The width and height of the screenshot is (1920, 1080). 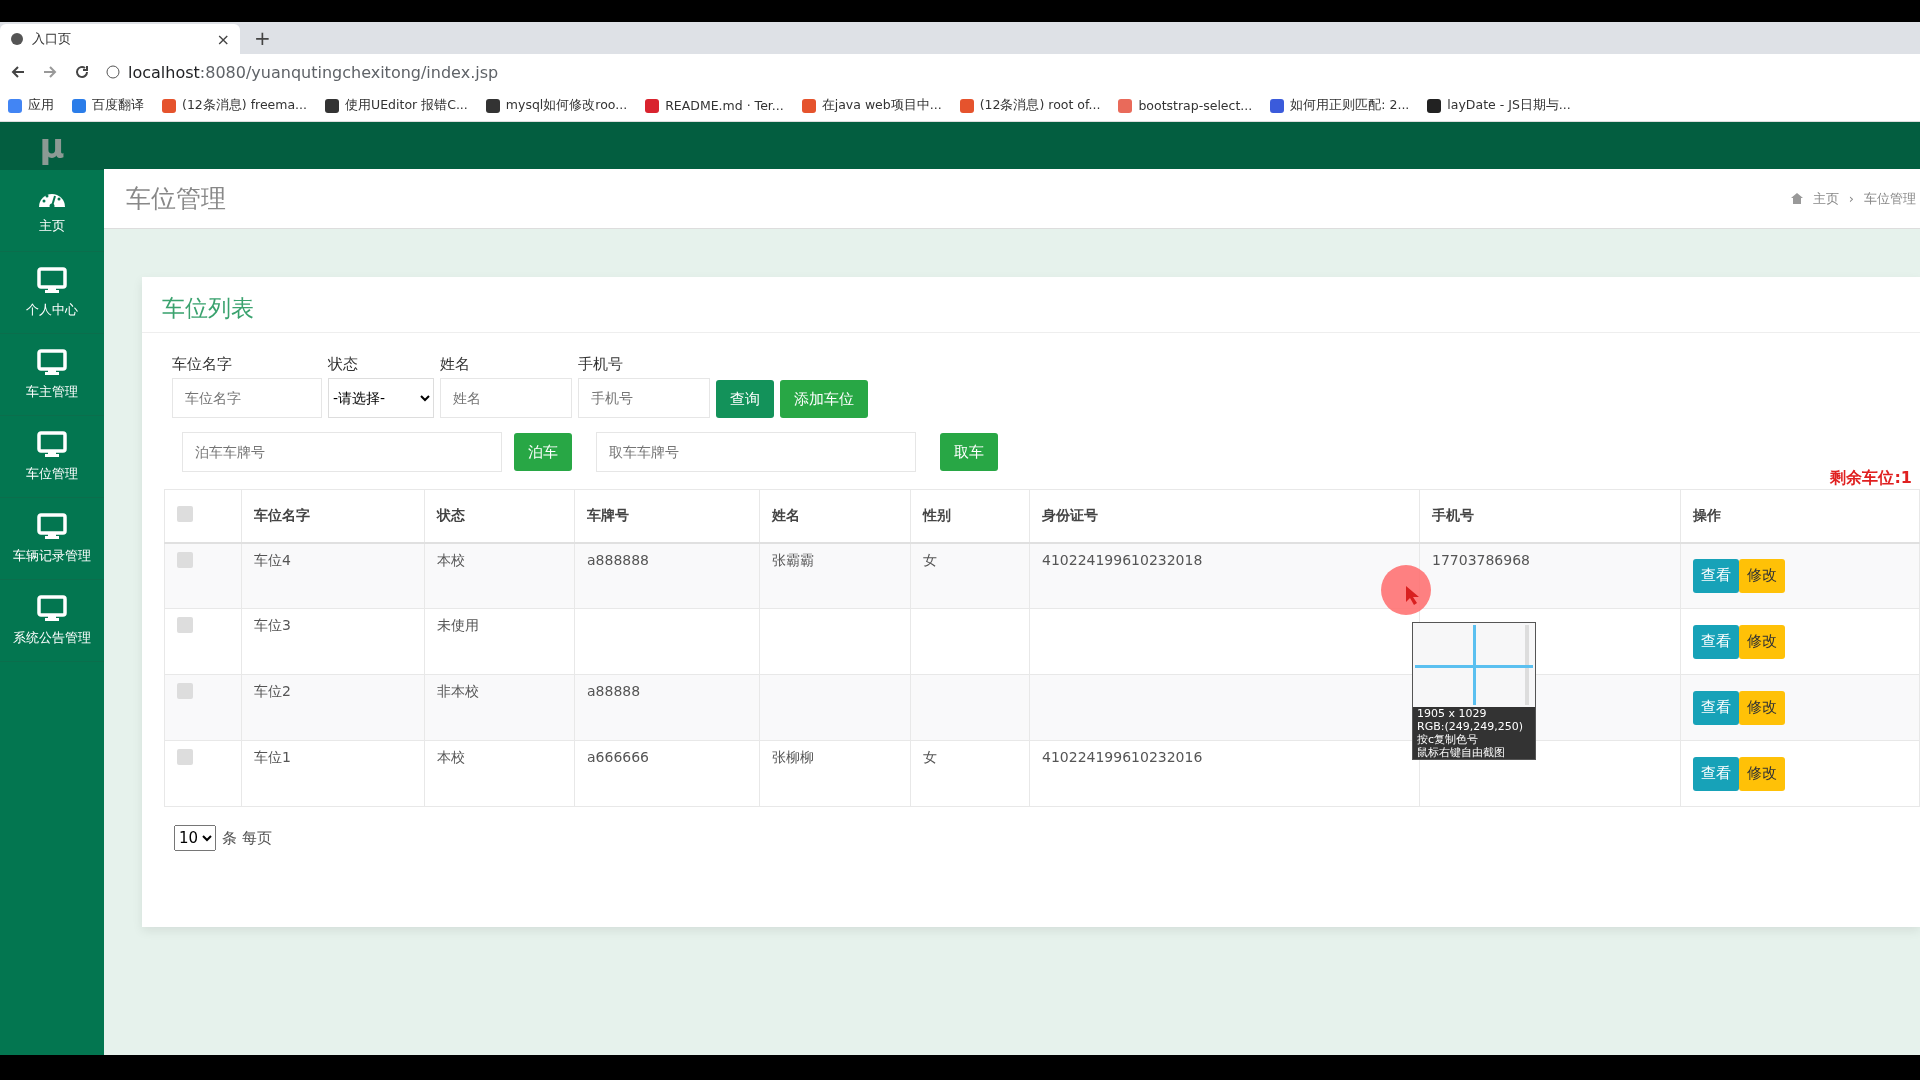 I want to click on table-cell: 未使用, so click(x=458, y=625).